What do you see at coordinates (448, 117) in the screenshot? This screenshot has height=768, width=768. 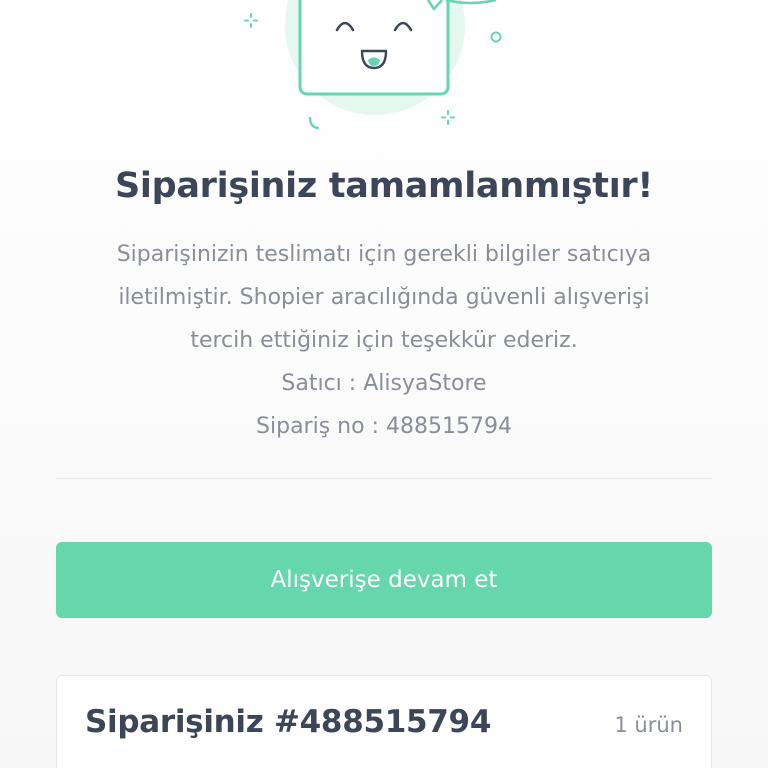 I see `sparkle-right` at bounding box center [448, 117].